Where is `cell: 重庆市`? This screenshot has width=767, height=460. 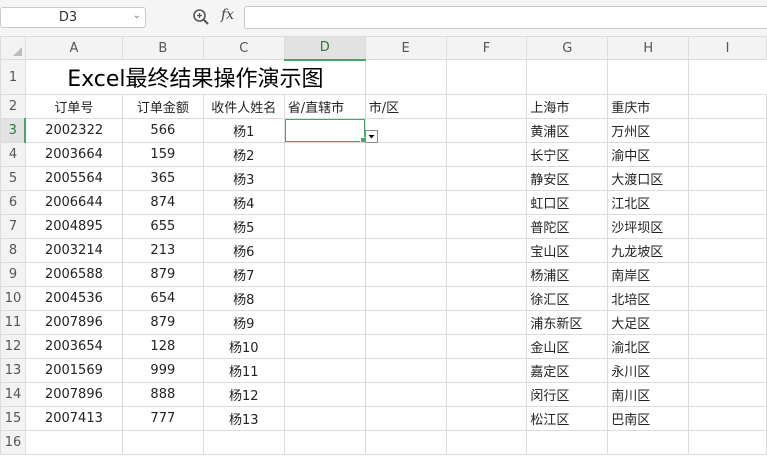
cell: 重庆市 is located at coordinates (648, 106).